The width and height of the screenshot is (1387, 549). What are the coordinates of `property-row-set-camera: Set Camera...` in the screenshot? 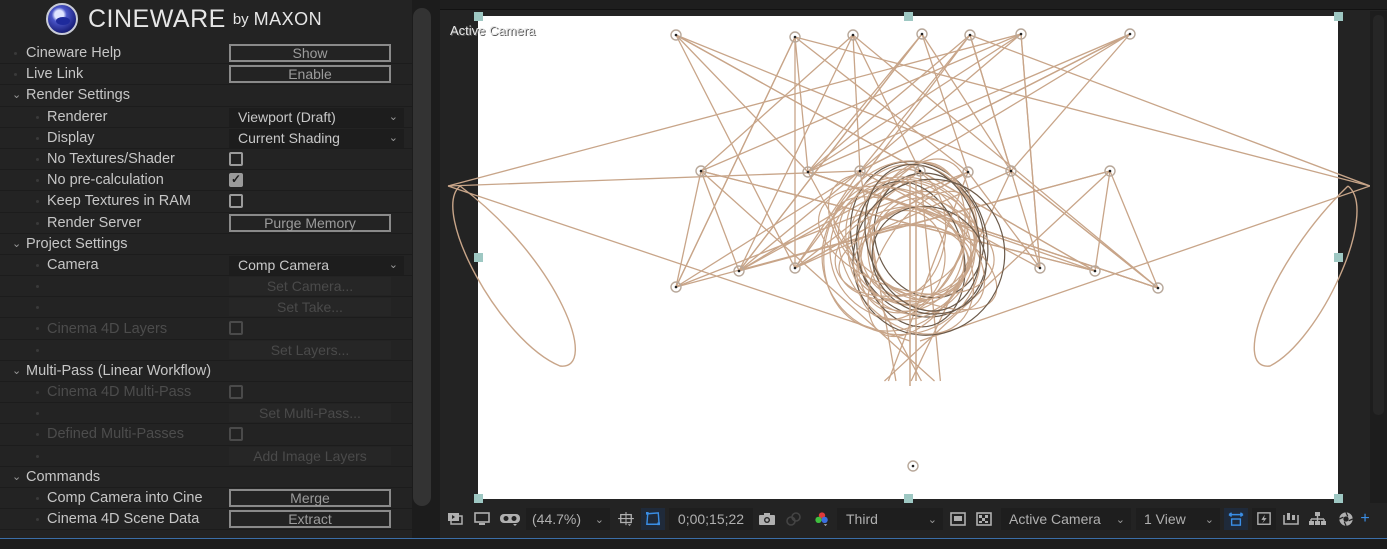 It's located at (206, 287).